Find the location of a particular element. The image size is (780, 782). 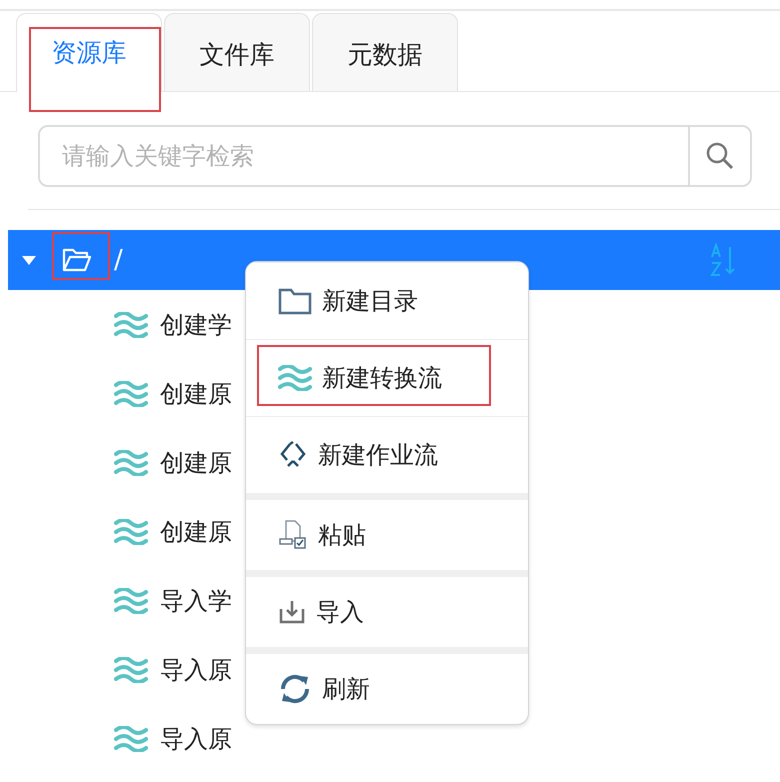

search-button is located at coordinates (719, 156).